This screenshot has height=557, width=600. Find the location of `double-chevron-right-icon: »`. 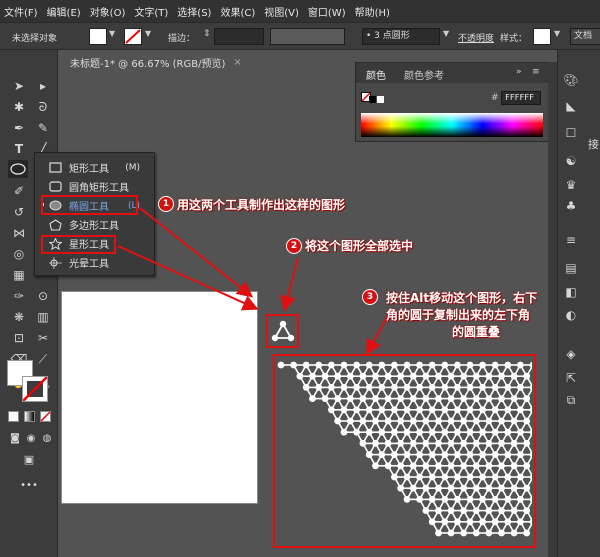

double-chevron-right-icon: » is located at coordinates (519, 72).